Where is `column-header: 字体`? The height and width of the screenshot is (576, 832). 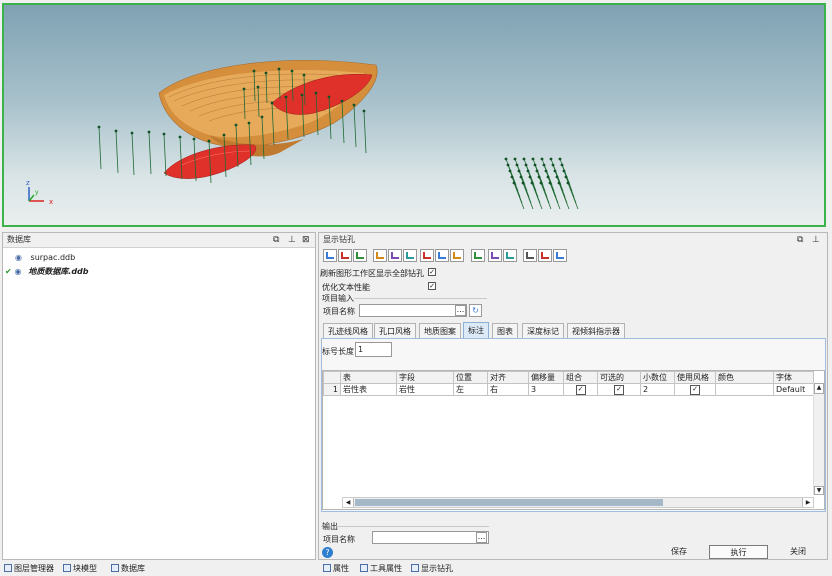
column-header: 字体 is located at coordinates (793, 377).